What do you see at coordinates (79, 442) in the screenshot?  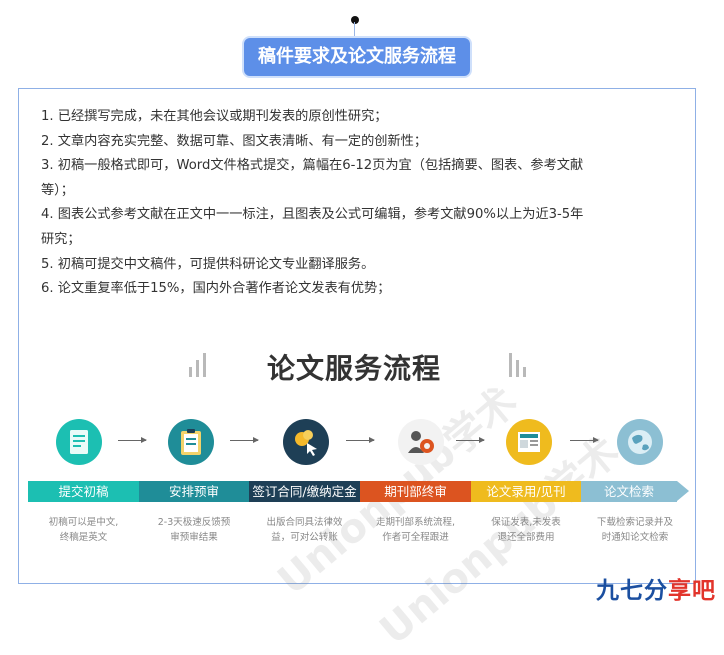 I see `document-icon` at bounding box center [79, 442].